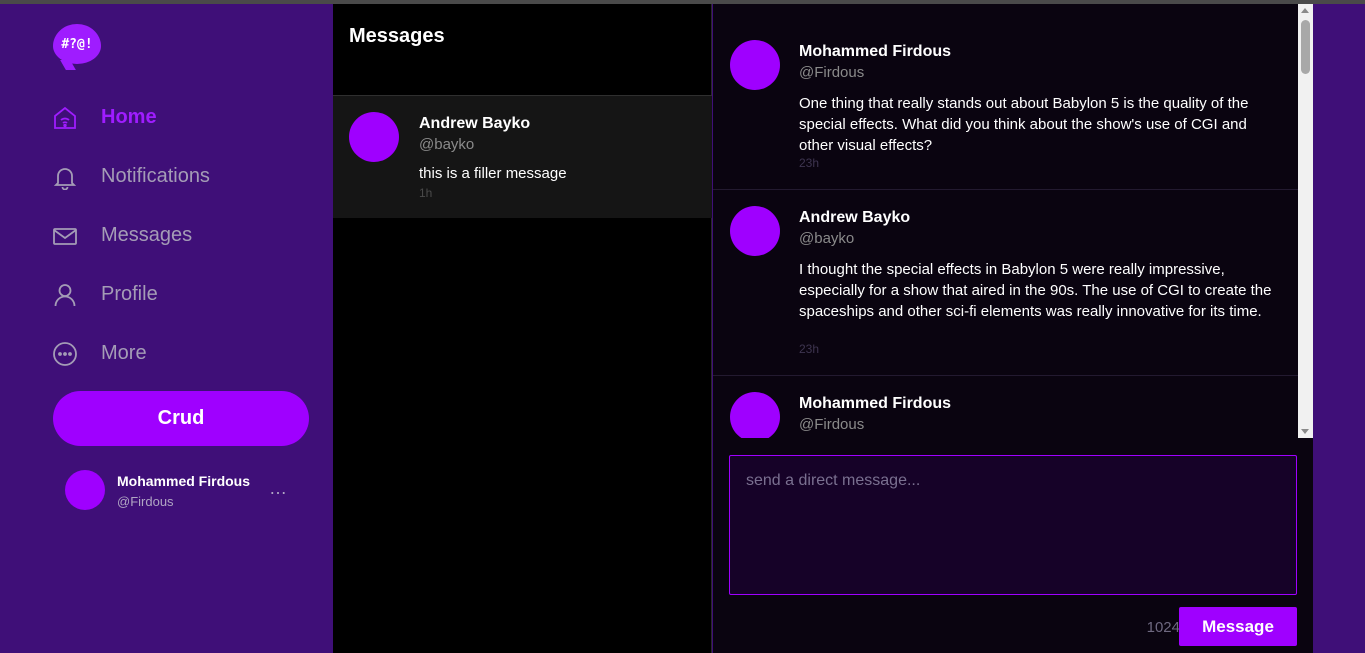 This screenshot has height=653, width=1365. I want to click on logo: #?@!, so click(77, 44).